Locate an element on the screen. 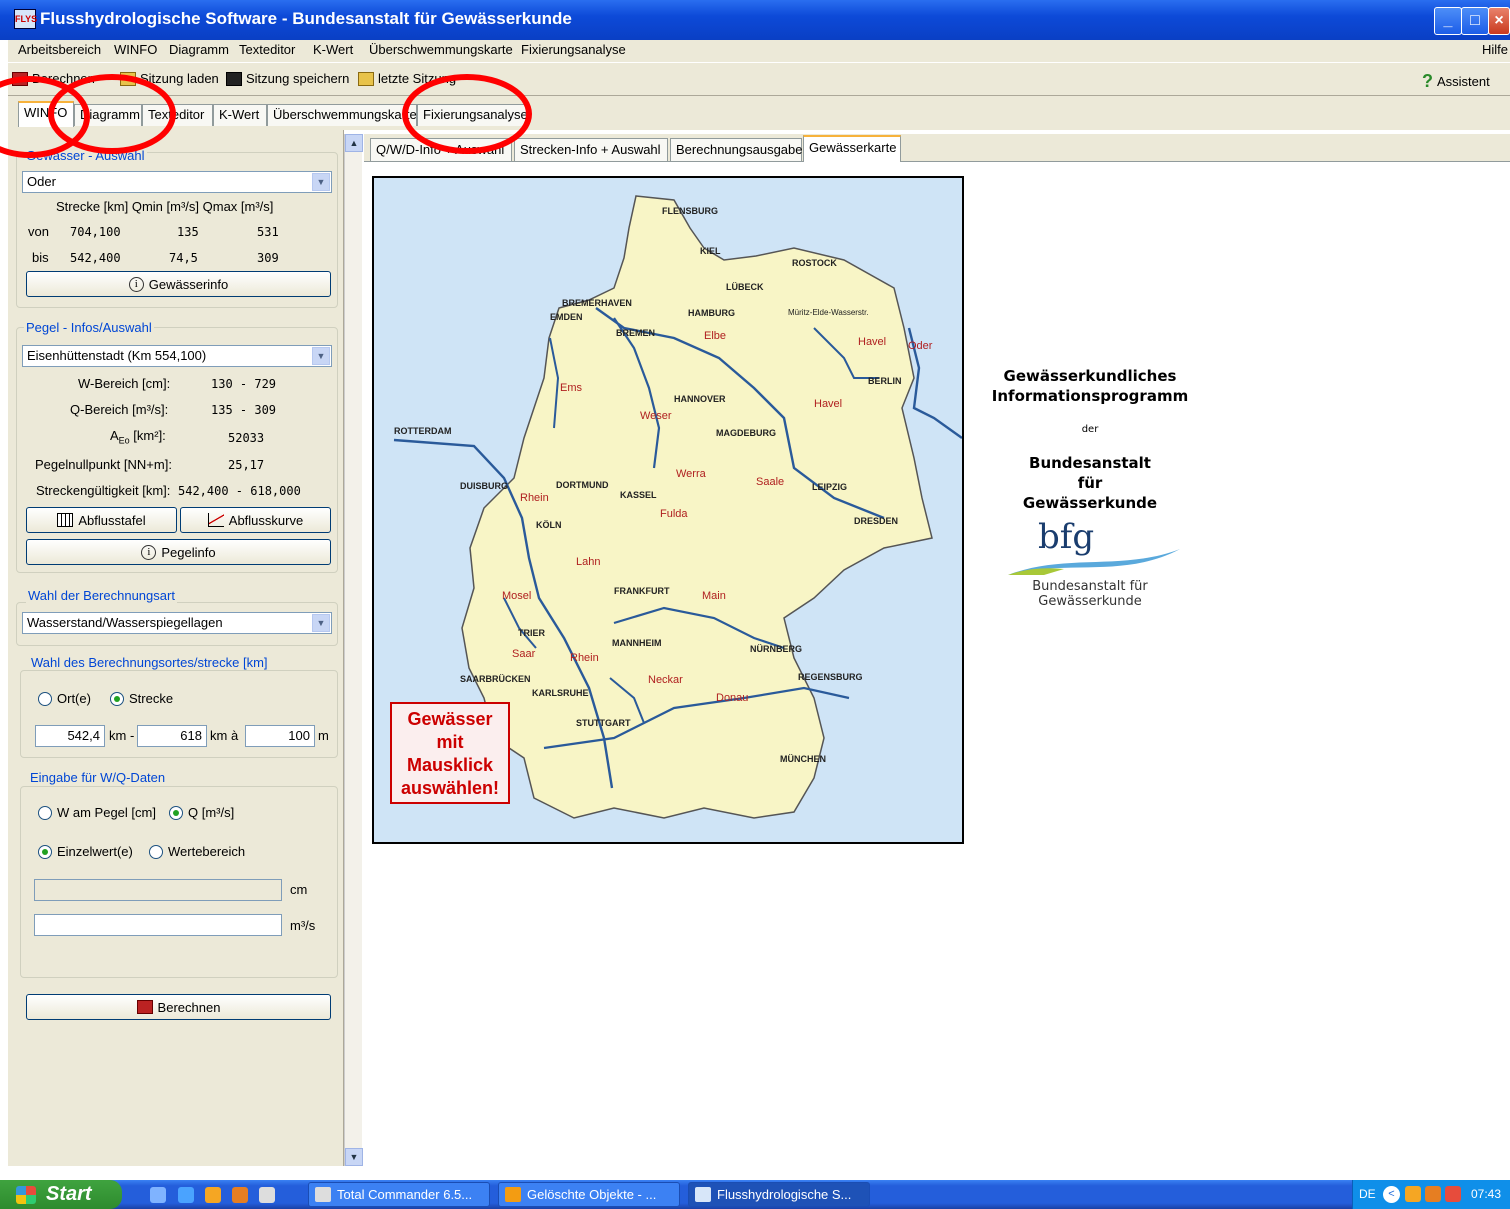 This screenshot has height=1209, width=1510. calculator-icon is located at coordinates (144, 1007).